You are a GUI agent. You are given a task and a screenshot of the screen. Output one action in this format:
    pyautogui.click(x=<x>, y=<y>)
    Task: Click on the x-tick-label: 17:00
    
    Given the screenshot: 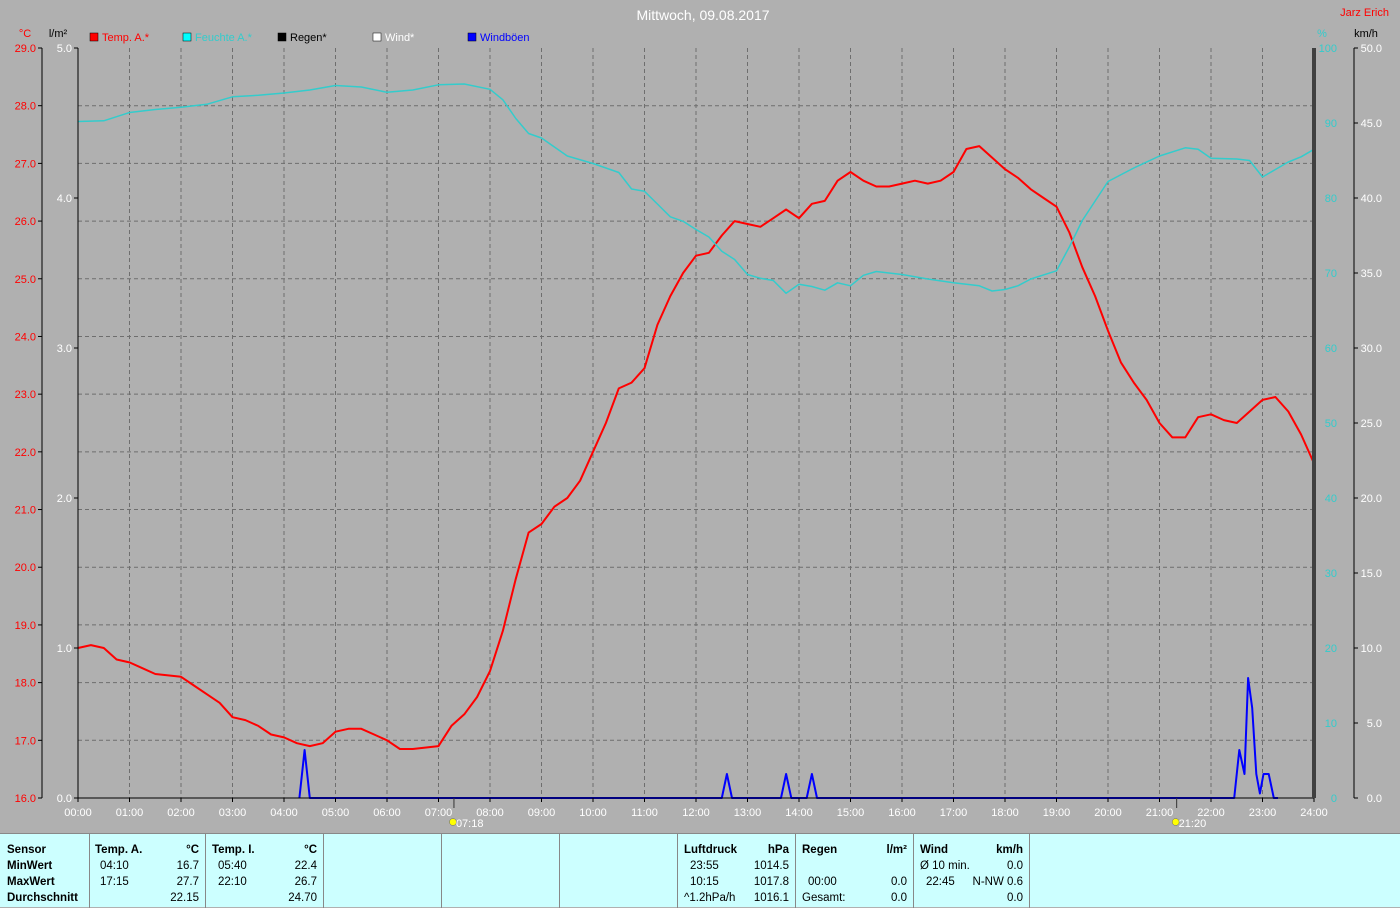 What is the action you would take?
    pyautogui.click(x=954, y=813)
    